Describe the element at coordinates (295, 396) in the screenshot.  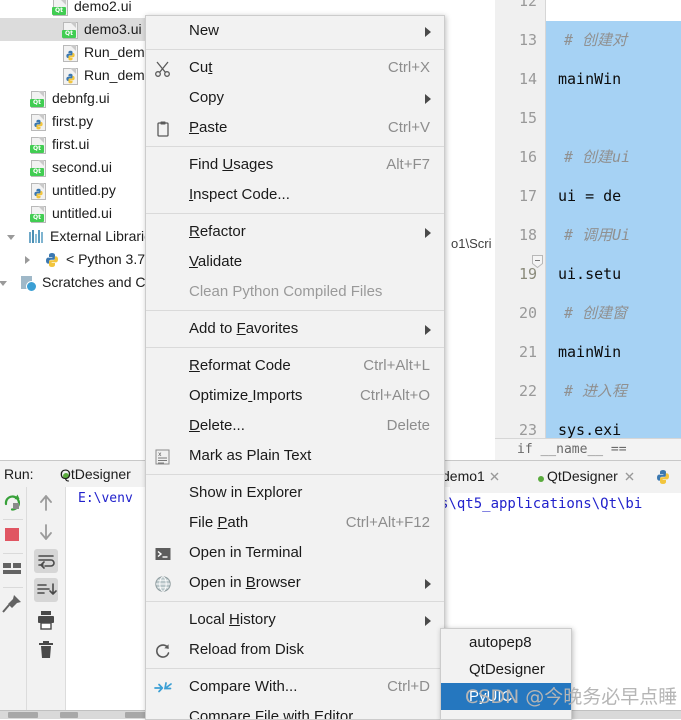
I see `menu-item-optimize-imports: Optimize Imports Ctrl+Alt+O` at that location.